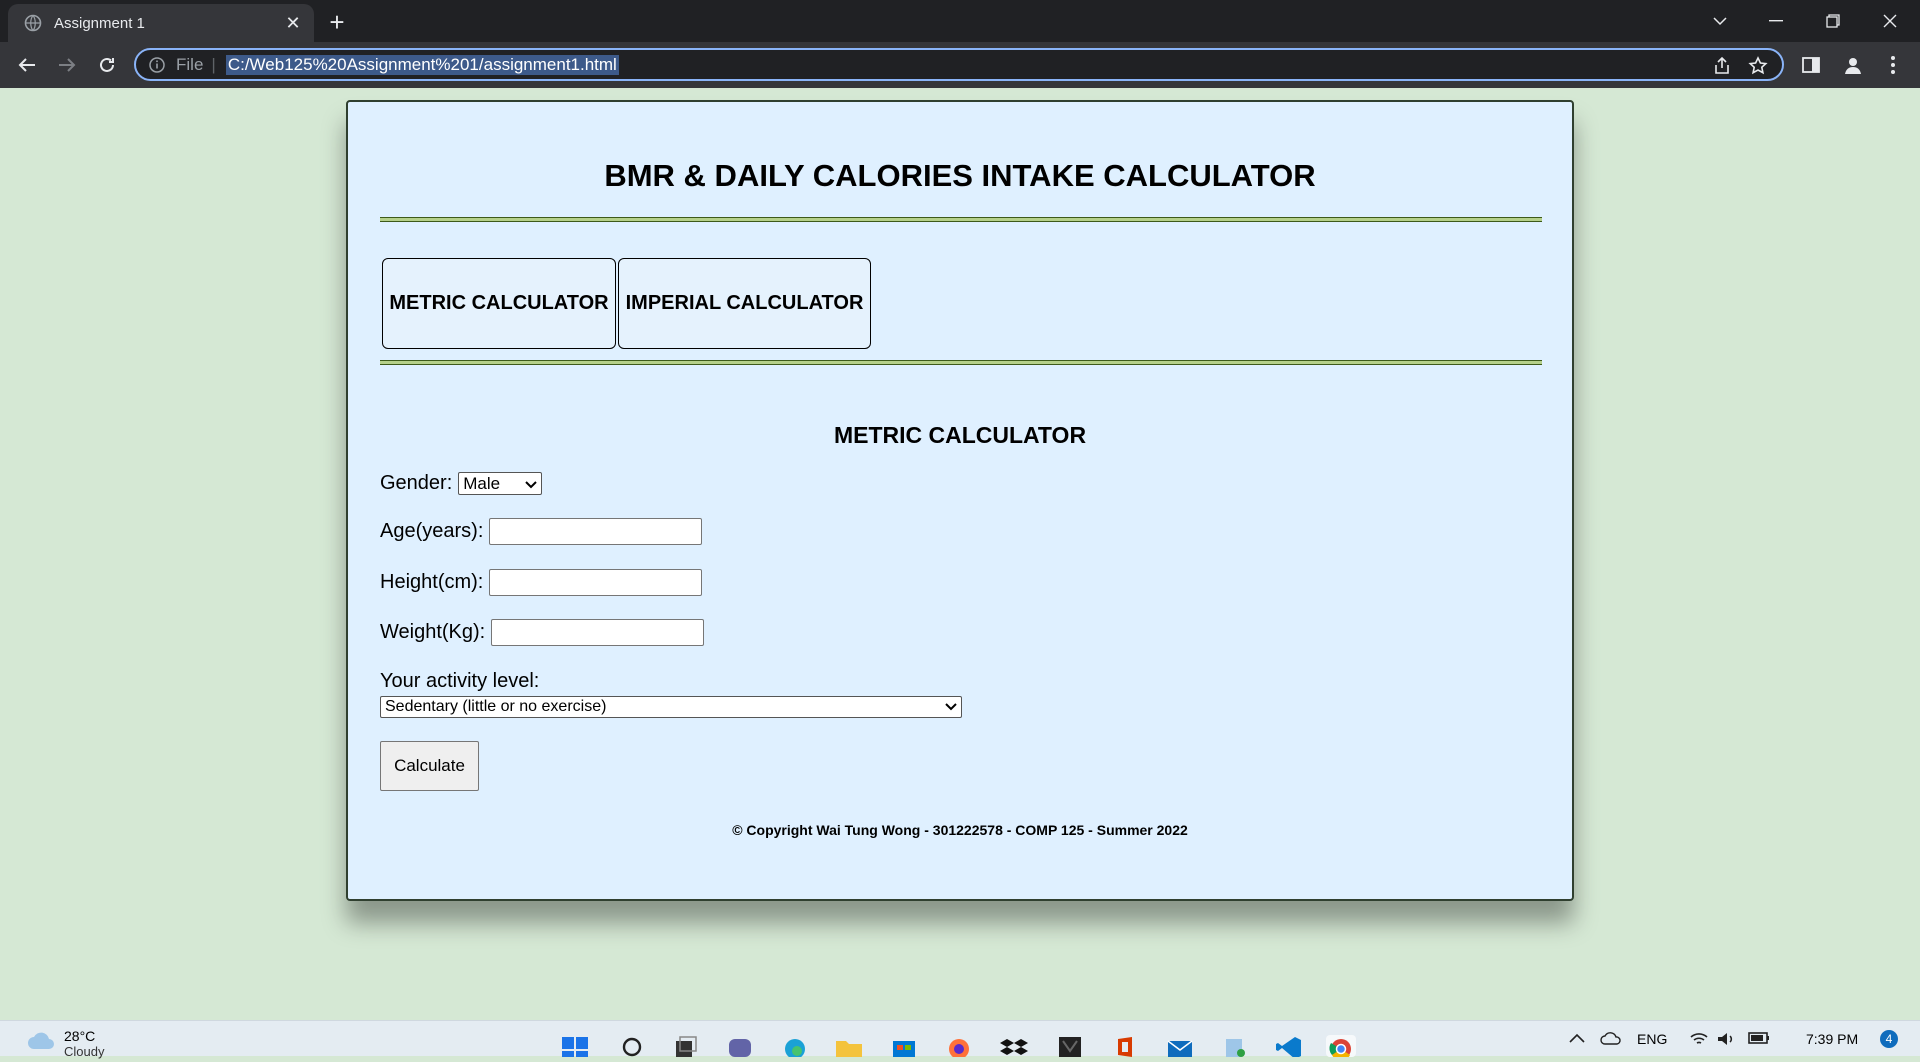 Image resolution: width=1920 pixels, height=1062 pixels. I want to click on bookmark-star-icon, so click(1758, 66).